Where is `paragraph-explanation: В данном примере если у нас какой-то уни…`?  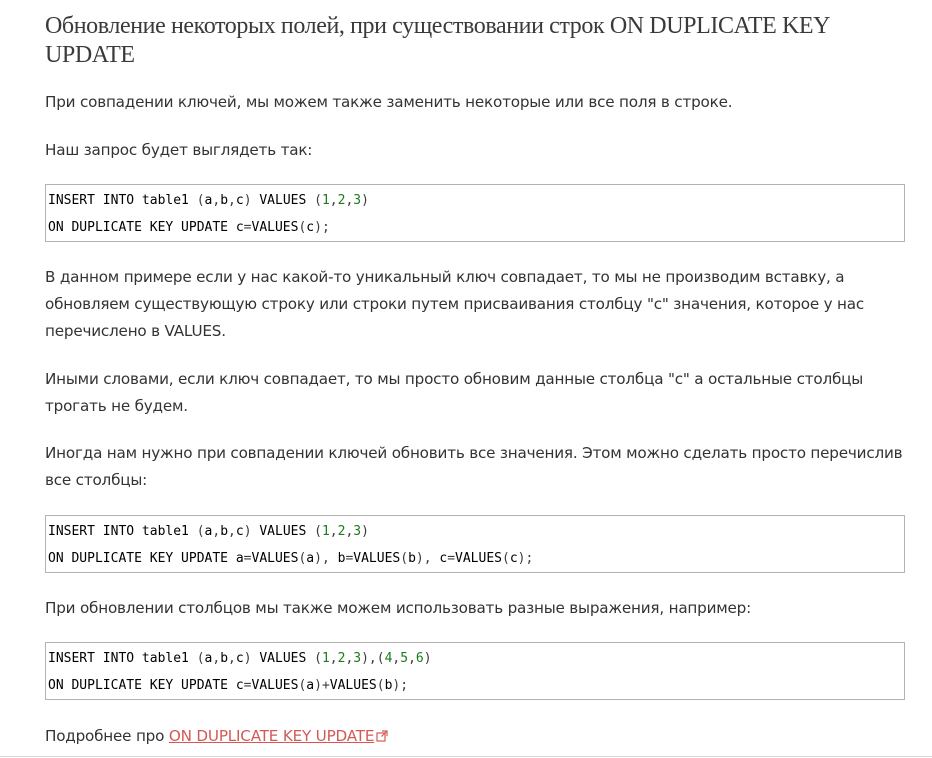 paragraph-explanation: В данном примере если у нас какой-то уни… is located at coordinates (455, 304).